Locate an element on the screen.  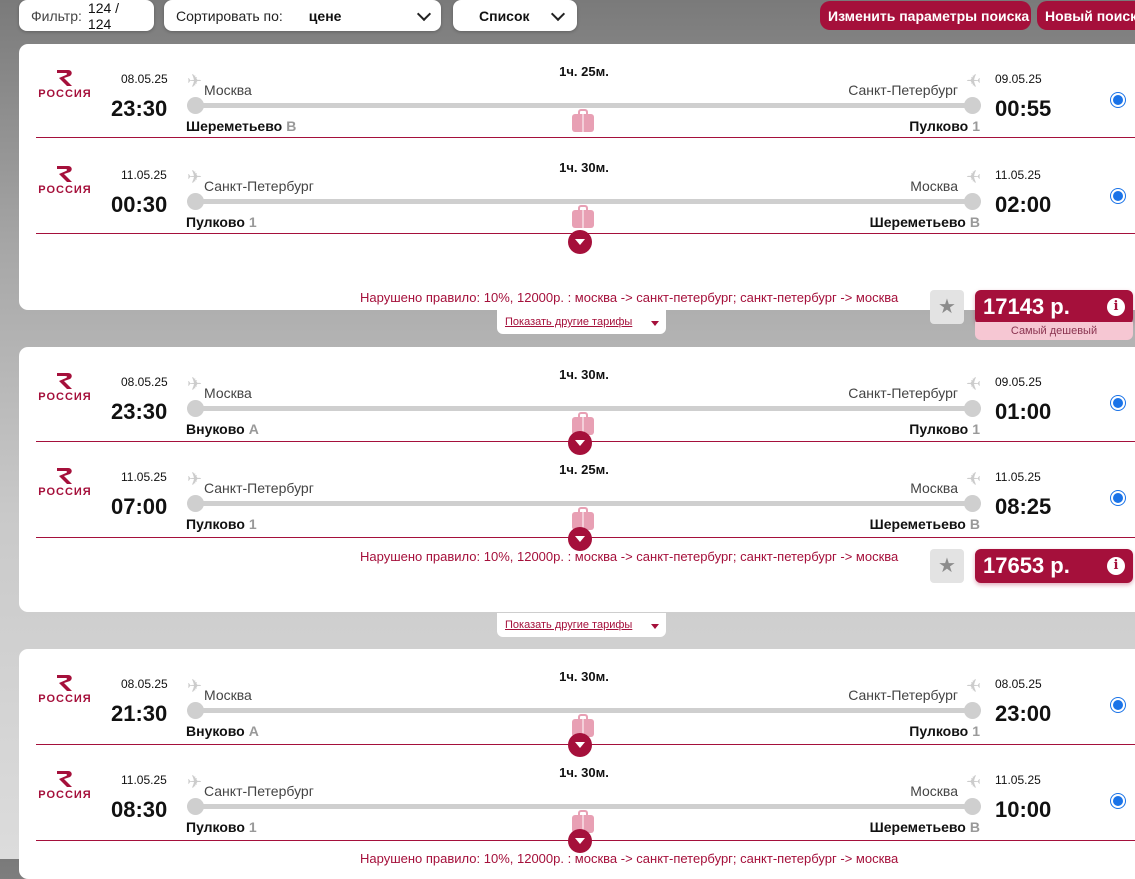
arrival-city: Москва is located at coordinates (934, 488).